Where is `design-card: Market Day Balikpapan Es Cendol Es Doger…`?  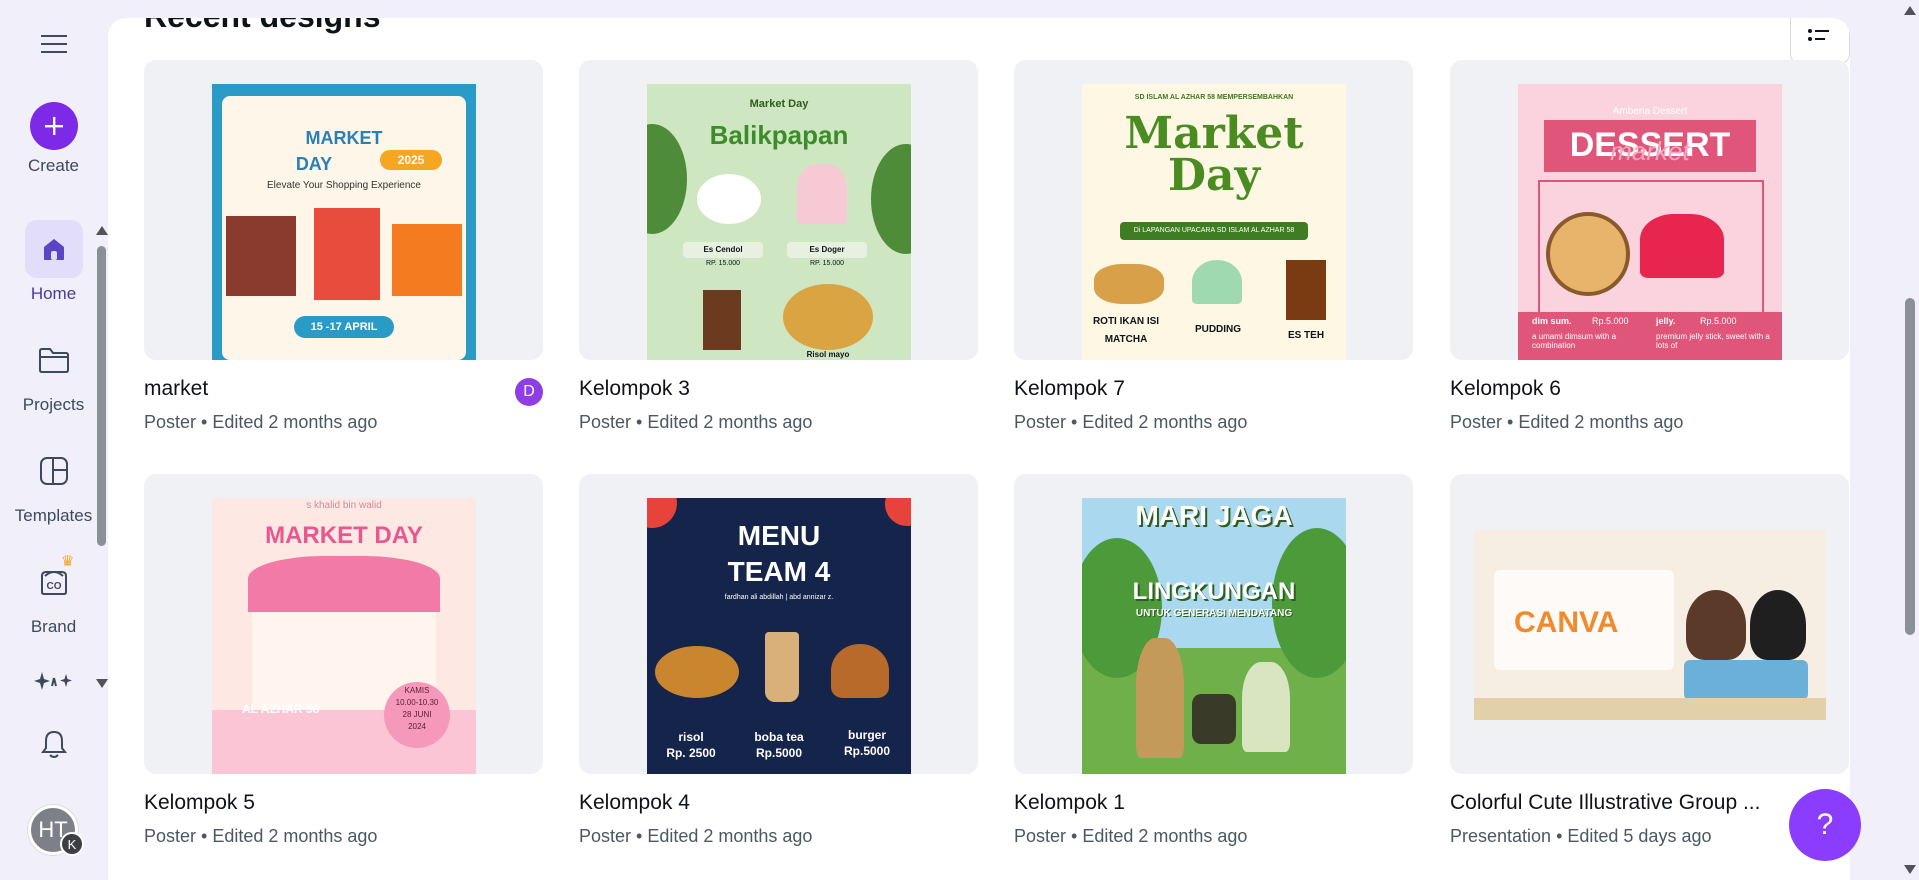 design-card: Market Day Balikpapan Es Cendol Es Doger… is located at coordinates (778, 246).